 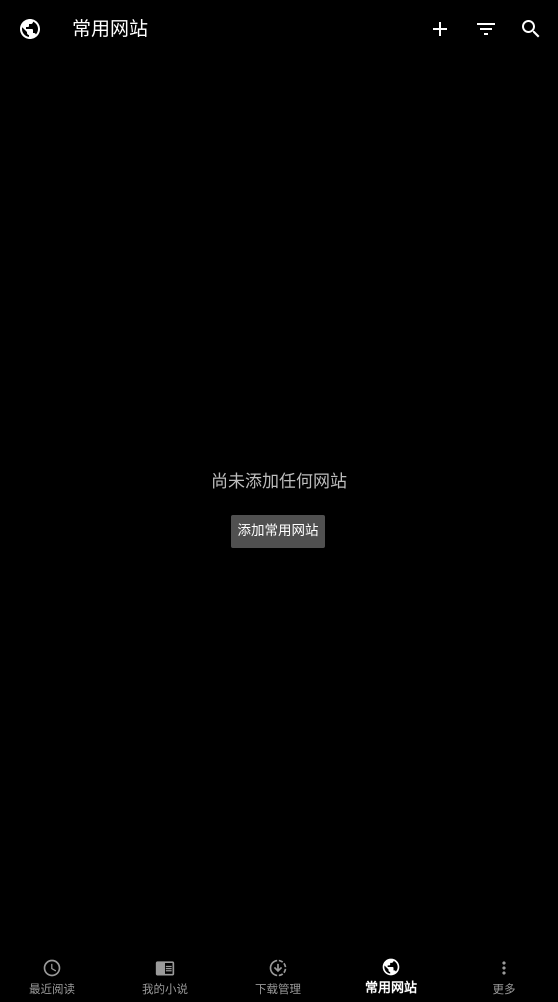 What do you see at coordinates (279, 29) in the screenshot?
I see `app-bar: 常用网站` at bounding box center [279, 29].